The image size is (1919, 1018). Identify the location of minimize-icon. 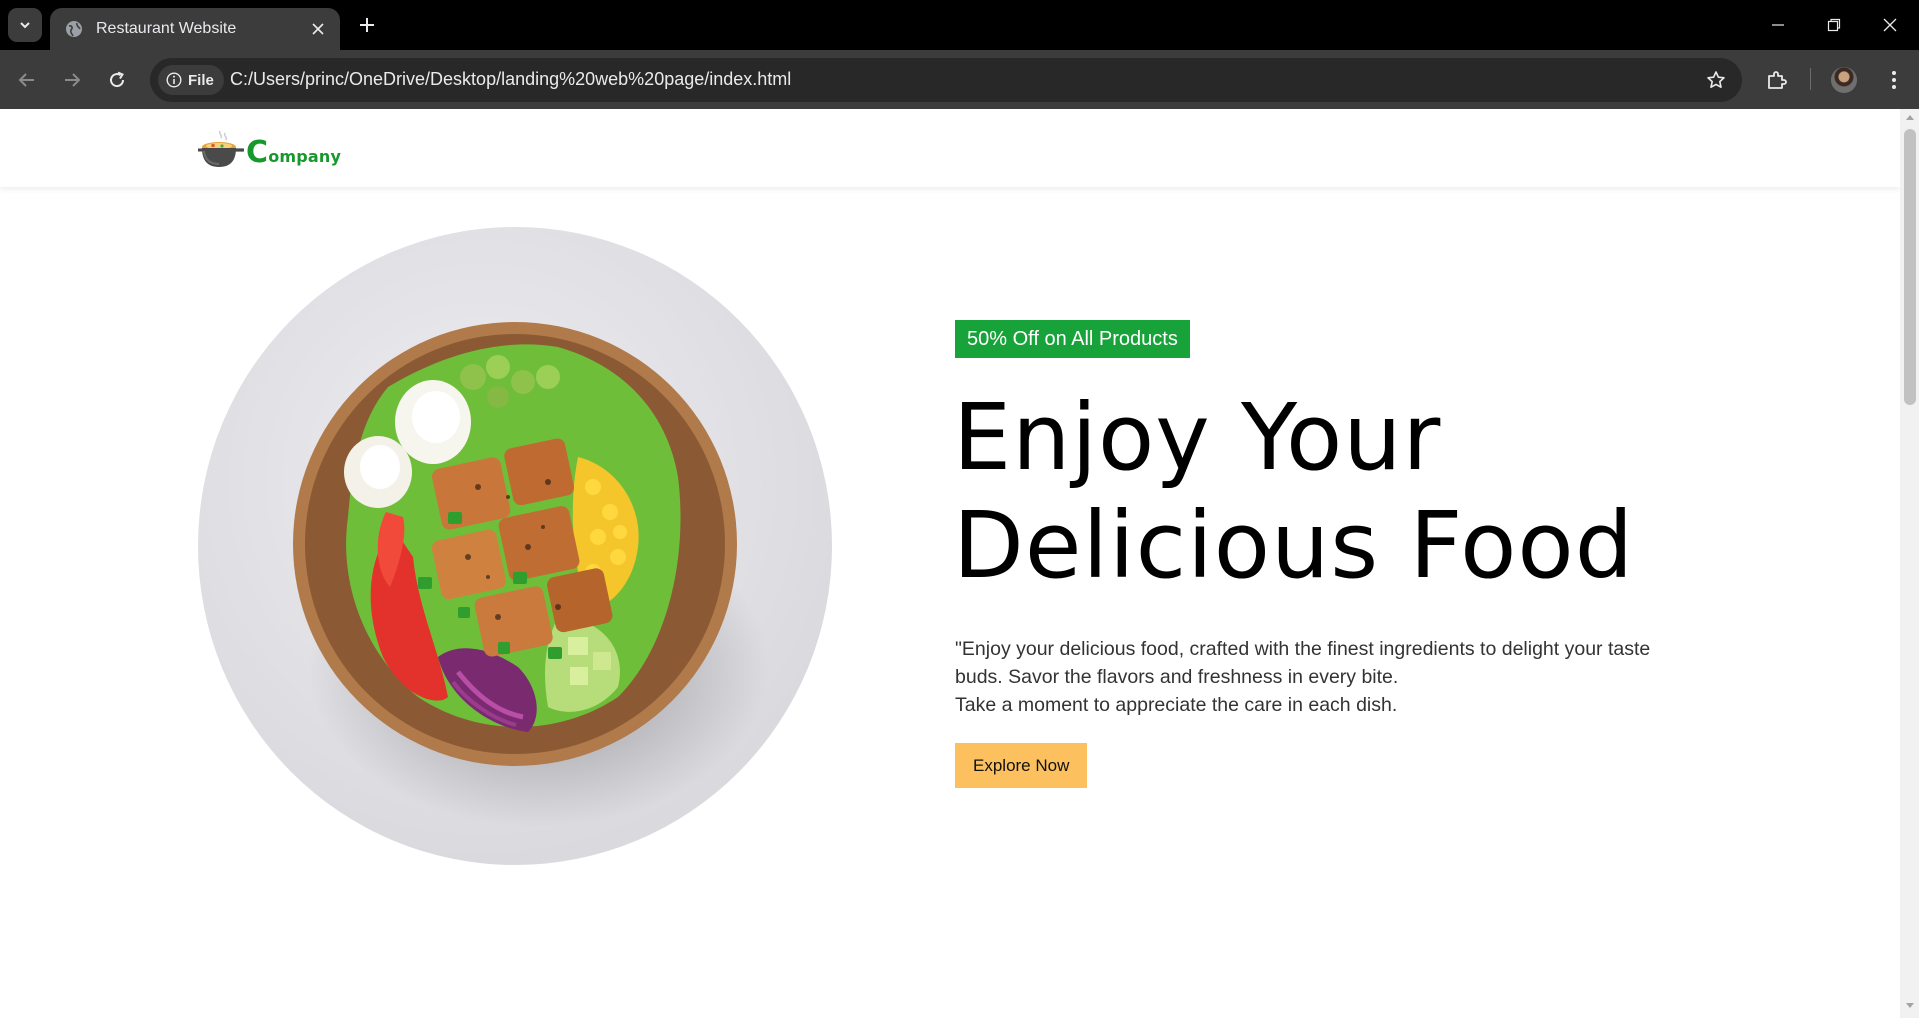
(1778, 25).